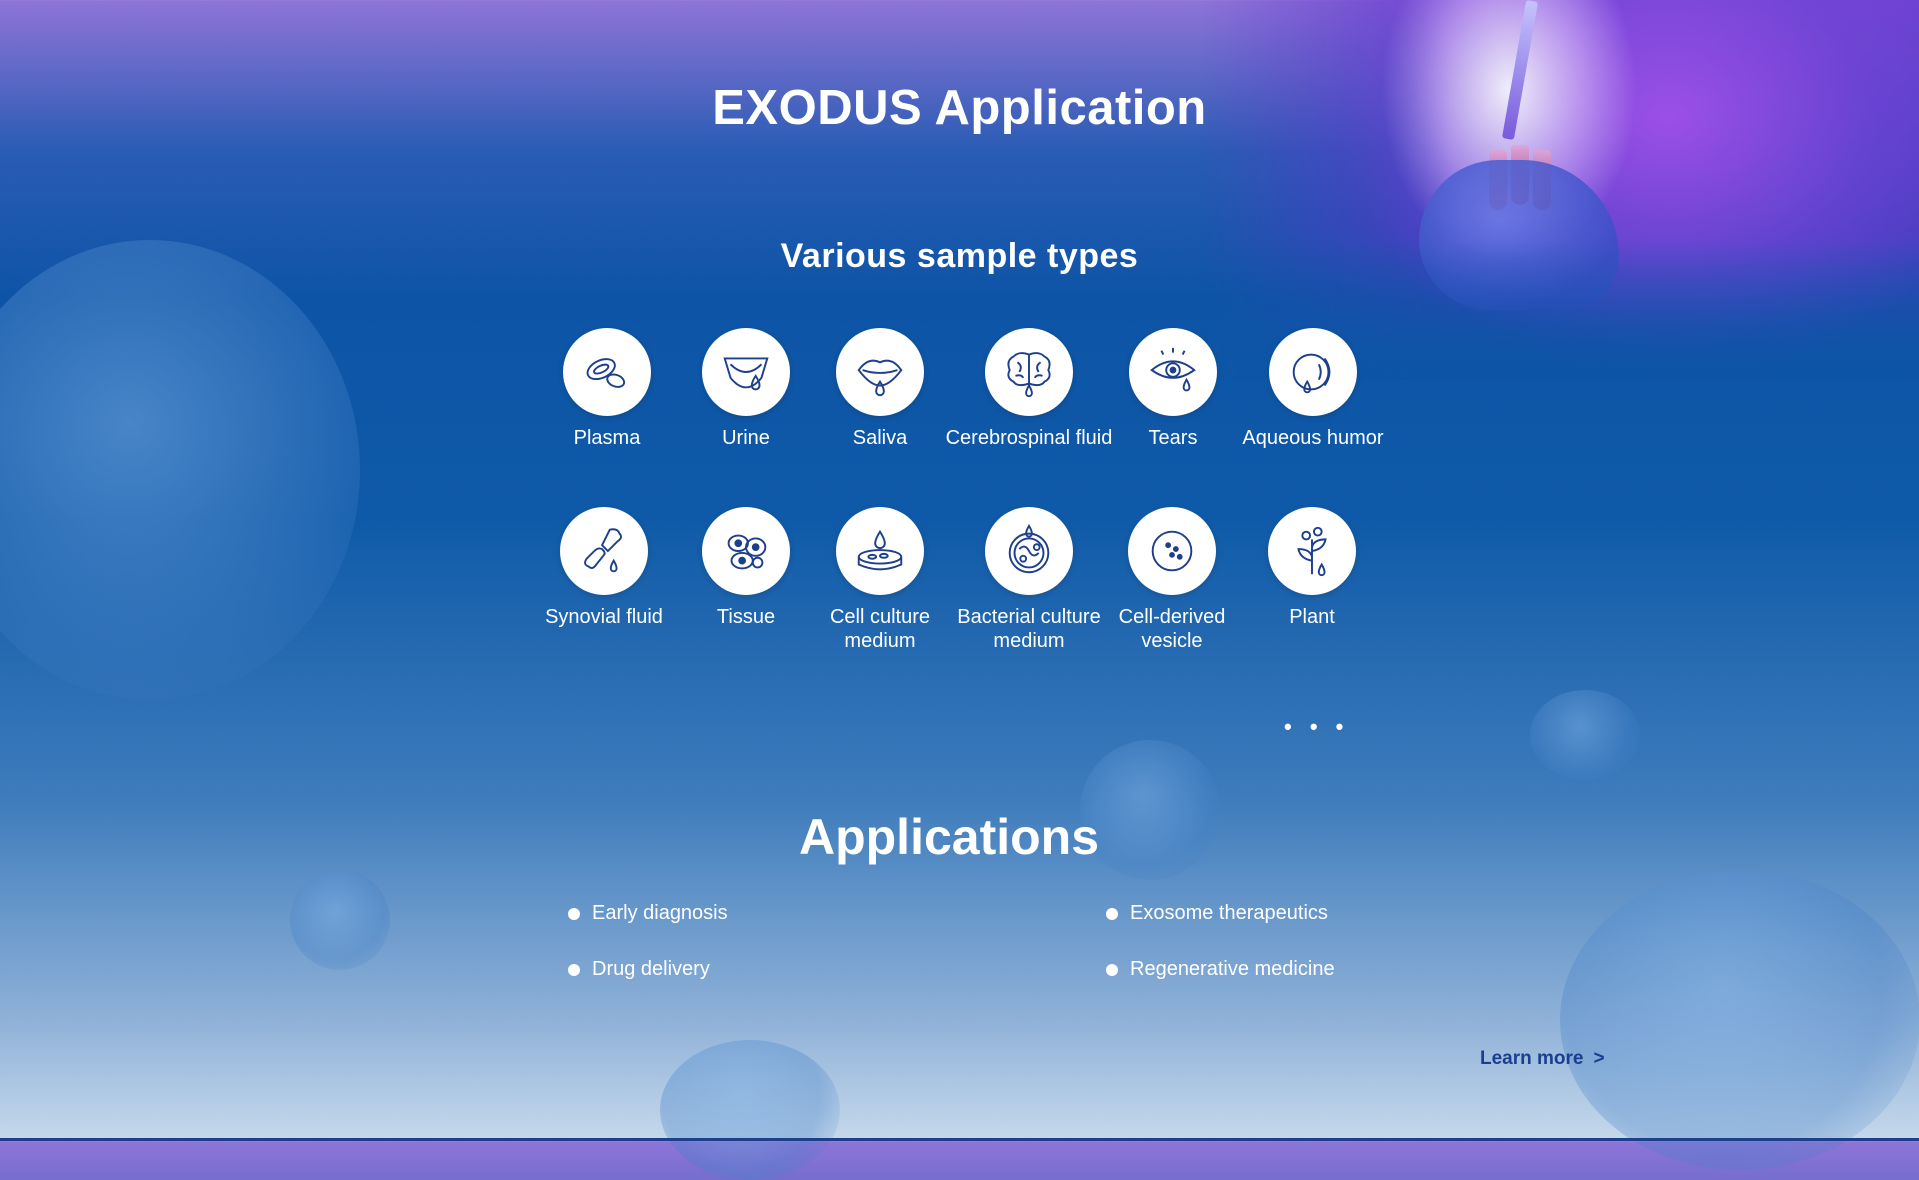 The width and height of the screenshot is (1919, 1180). What do you see at coordinates (1311, 373) in the screenshot?
I see `eyeball-icon` at bounding box center [1311, 373].